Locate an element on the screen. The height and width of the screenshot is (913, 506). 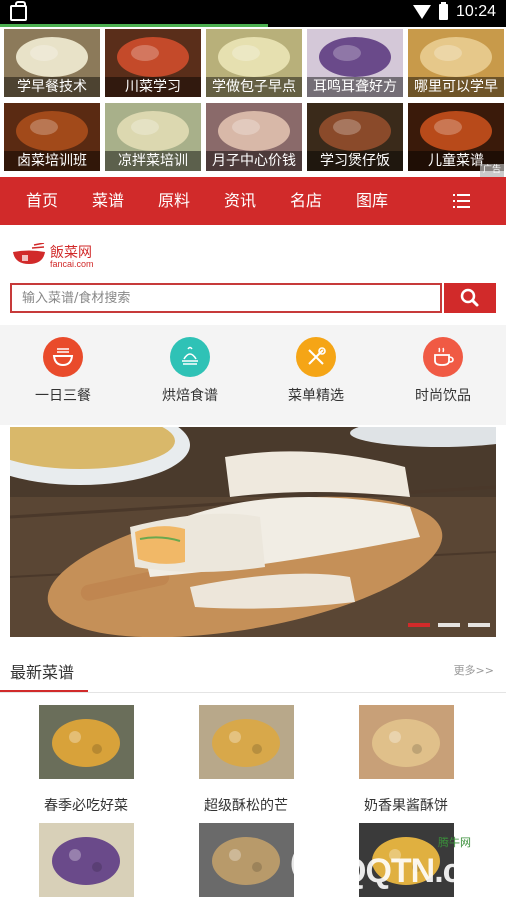
ad-tile: 学习煲仔饭 is located at coordinates (355, 137).